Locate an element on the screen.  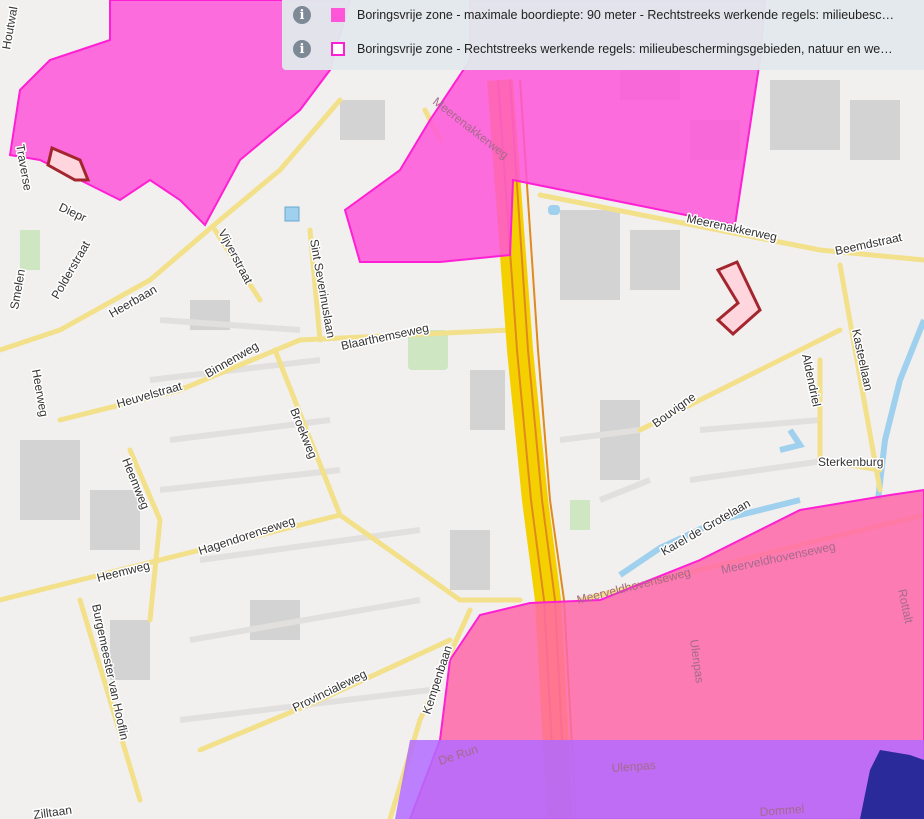
label-sterkenburg: Sterkenburg is located at coordinates (850, 462).